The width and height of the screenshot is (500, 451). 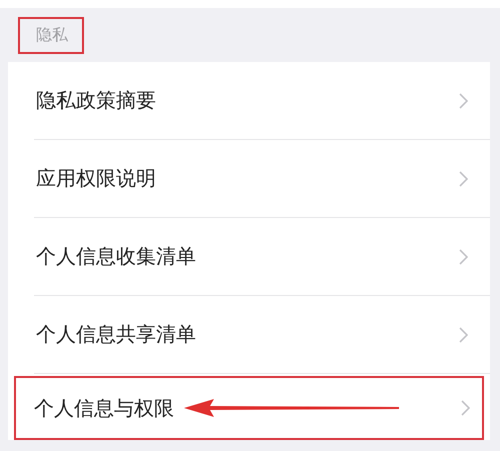 I want to click on row-label: 应用权限说明, so click(x=96, y=178).